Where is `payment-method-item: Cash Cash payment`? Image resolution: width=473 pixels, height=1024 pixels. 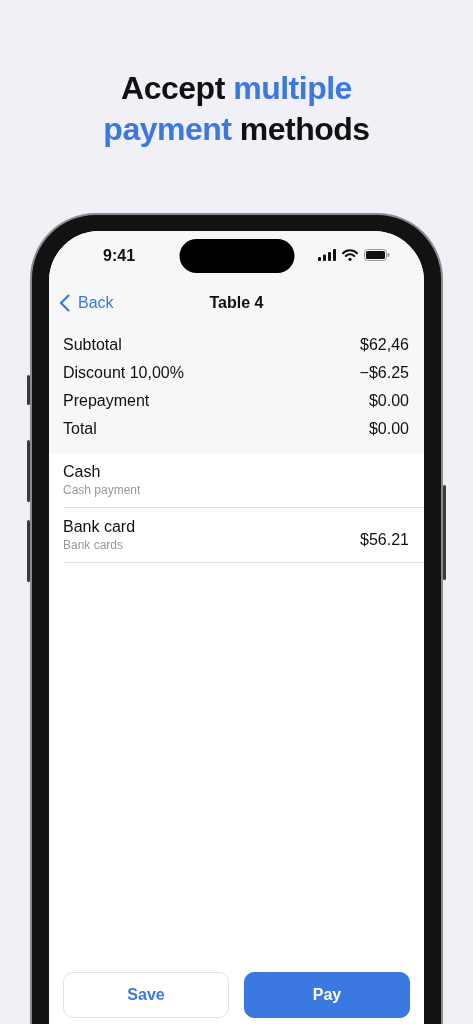
payment-method-item: Cash Cash payment is located at coordinates (243, 480).